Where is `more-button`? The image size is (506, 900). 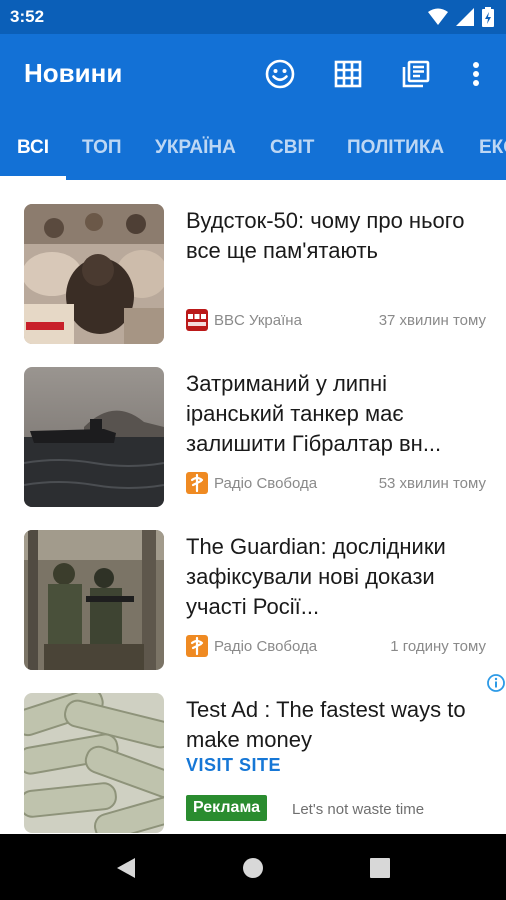 more-button is located at coordinates (476, 74).